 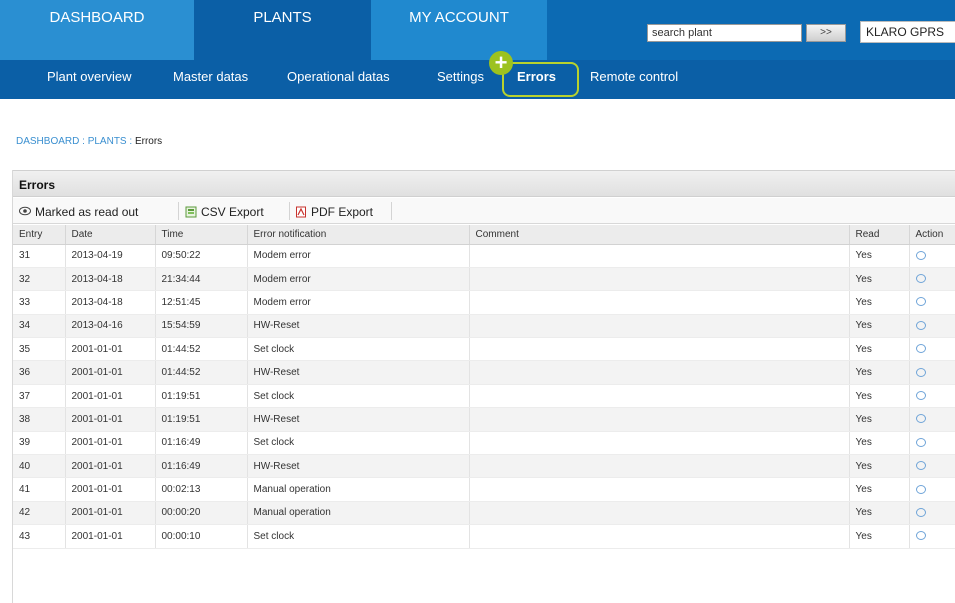 What do you see at coordinates (39, 396) in the screenshot?
I see `cell-entry: 37` at bounding box center [39, 396].